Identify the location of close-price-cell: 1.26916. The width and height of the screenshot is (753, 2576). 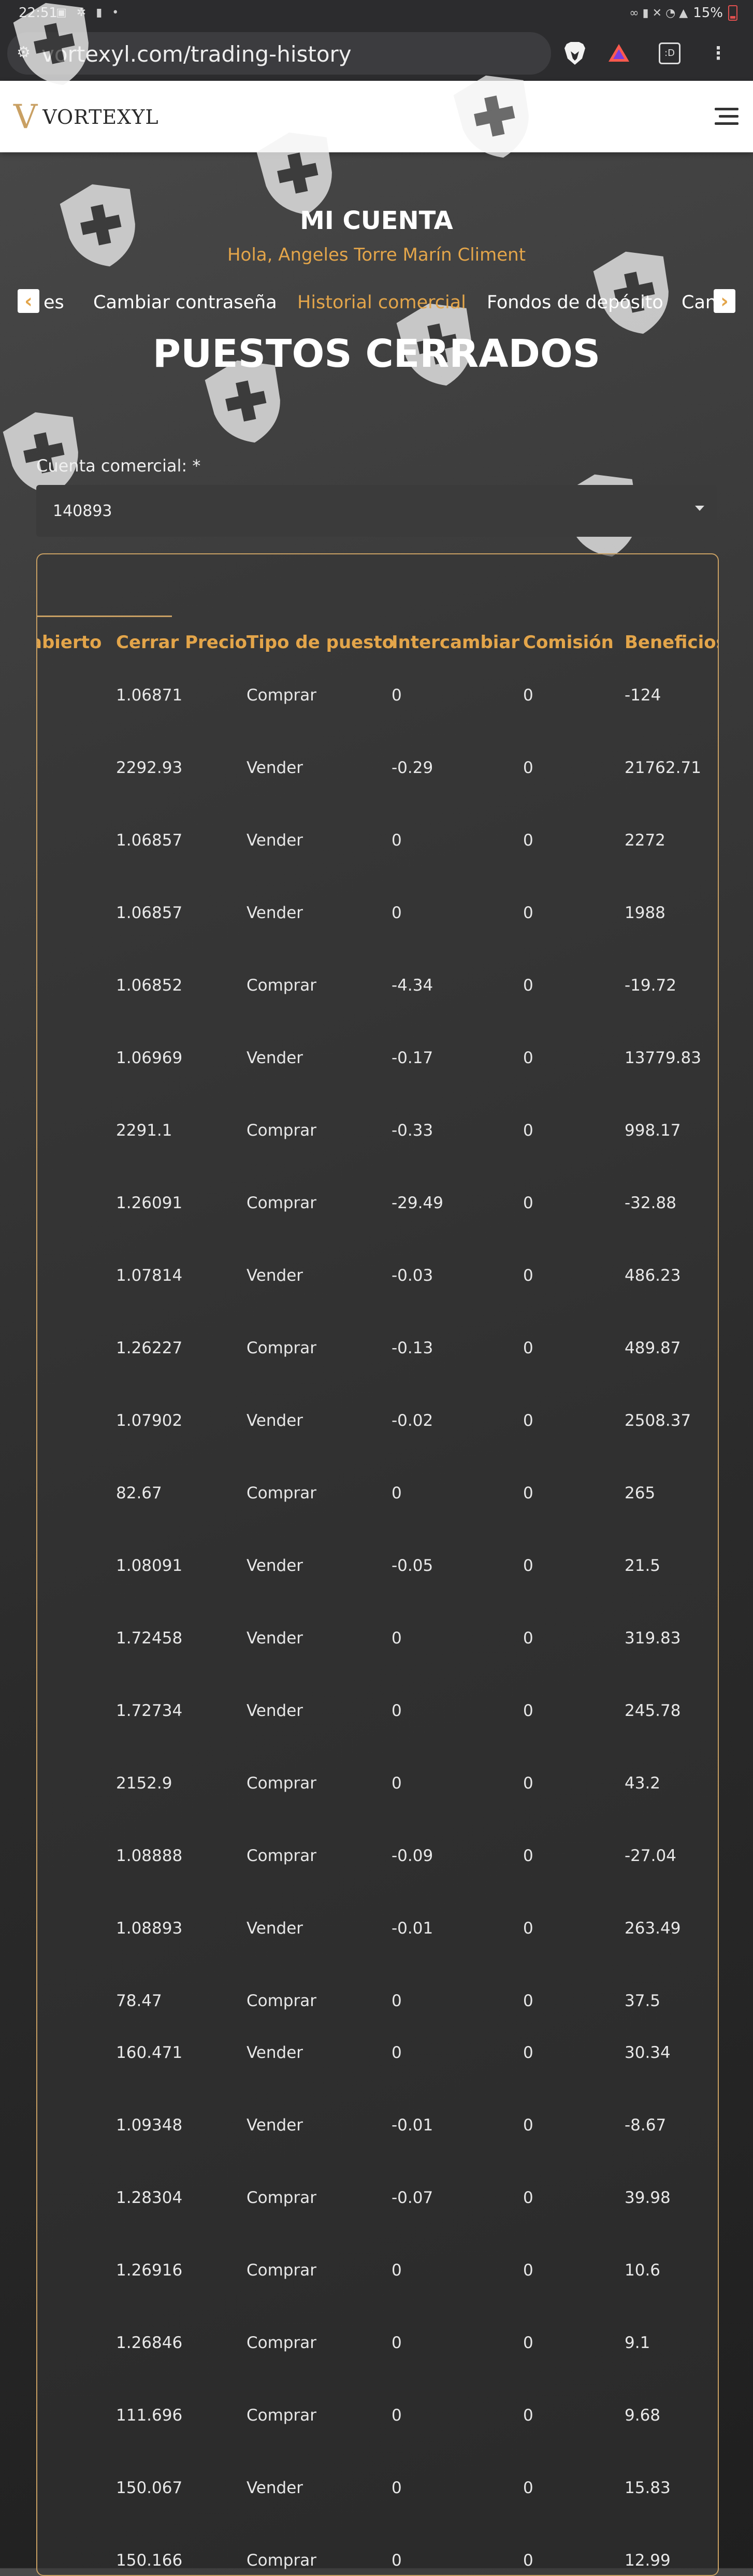
(150, 2270).